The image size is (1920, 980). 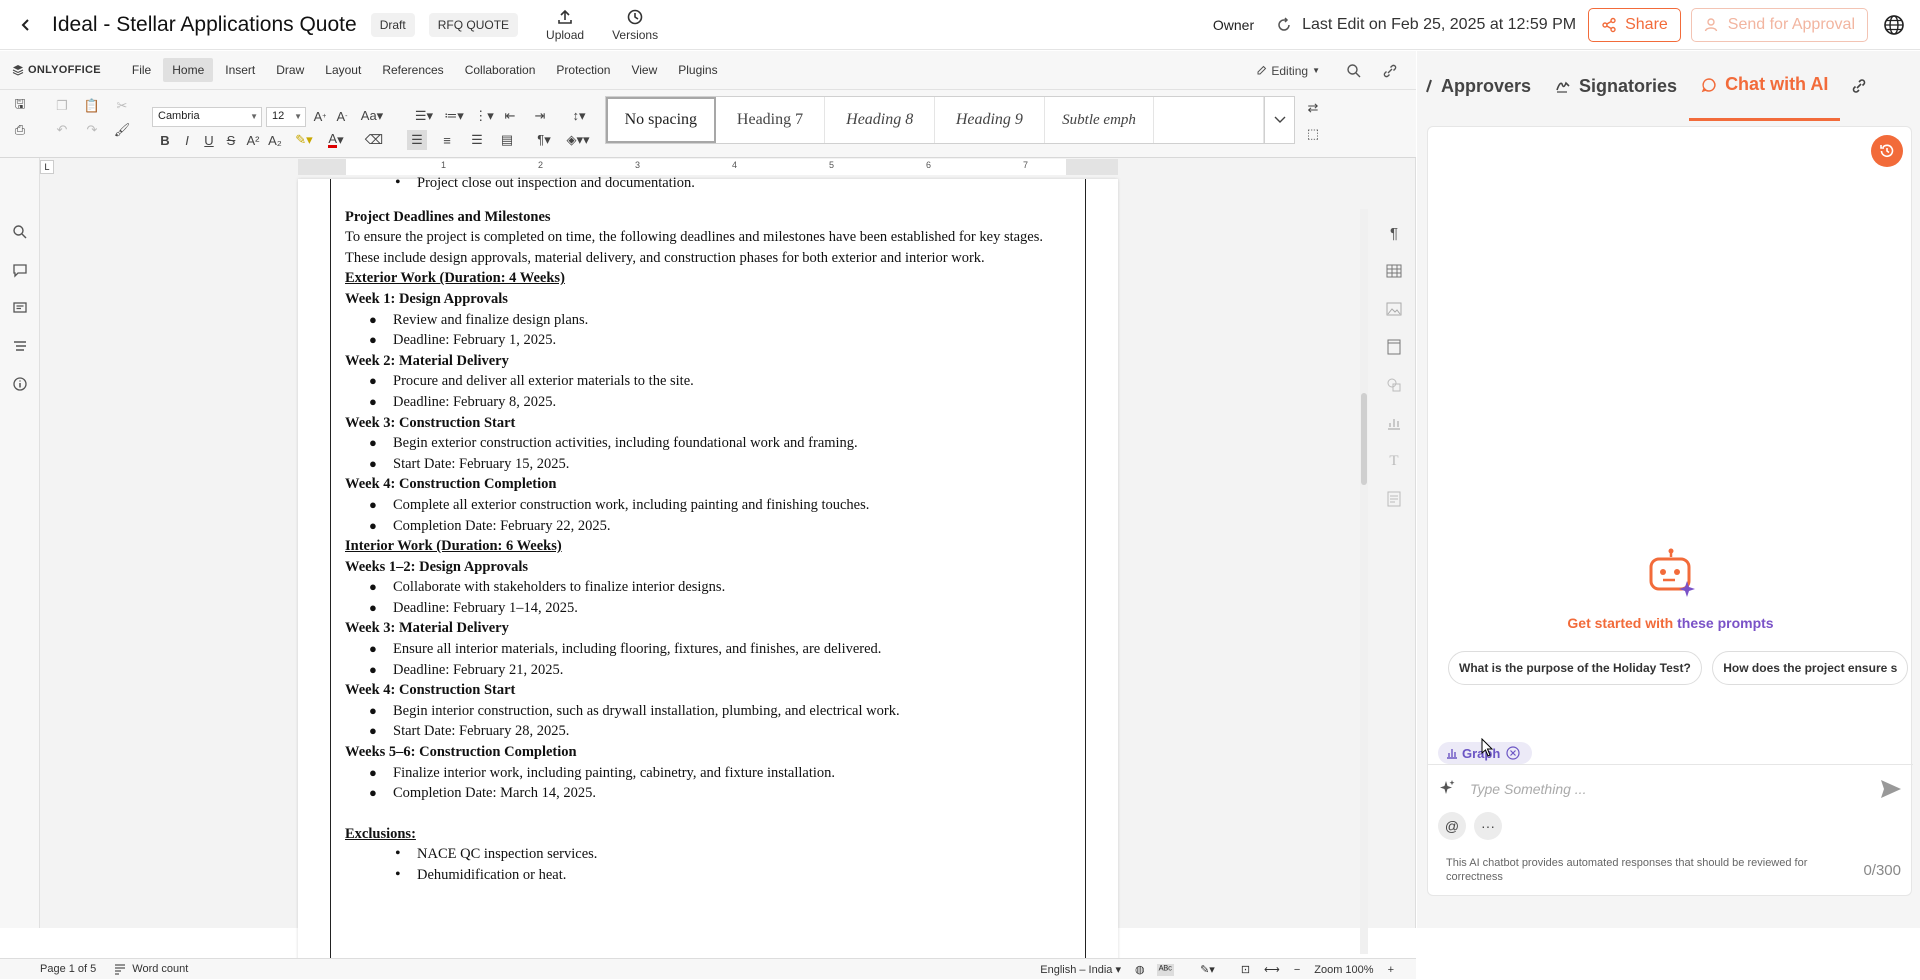 What do you see at coordinates (1663, 789) in the screenshot?
I see `chat-message-input` at bounding box center [1663, 789].